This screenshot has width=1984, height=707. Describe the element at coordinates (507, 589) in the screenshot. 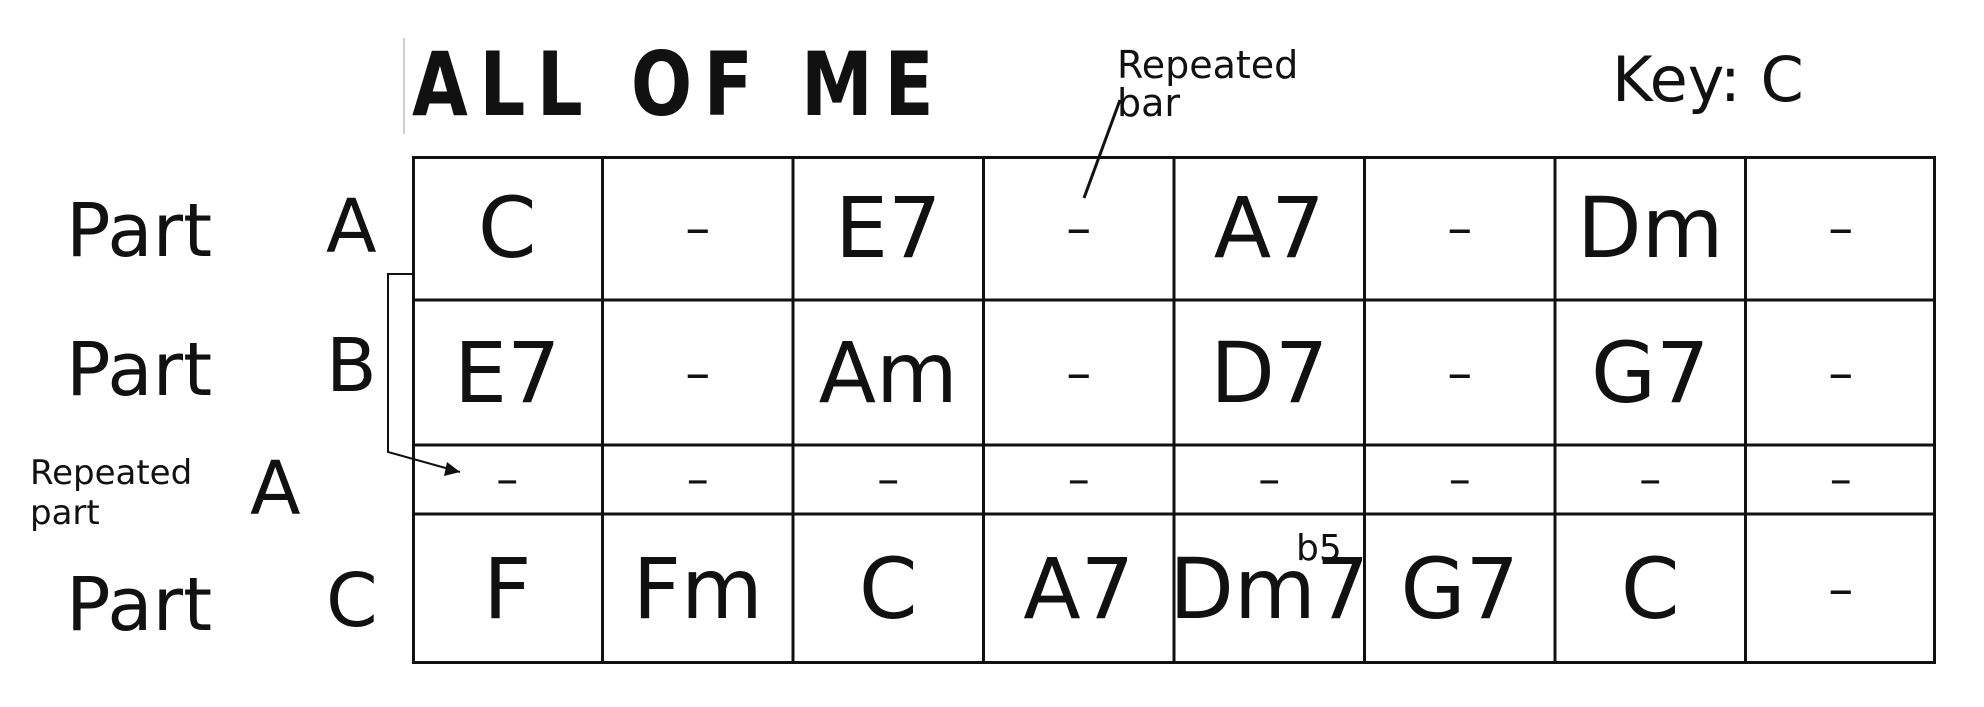

I see `chord-cell: F` at that location.